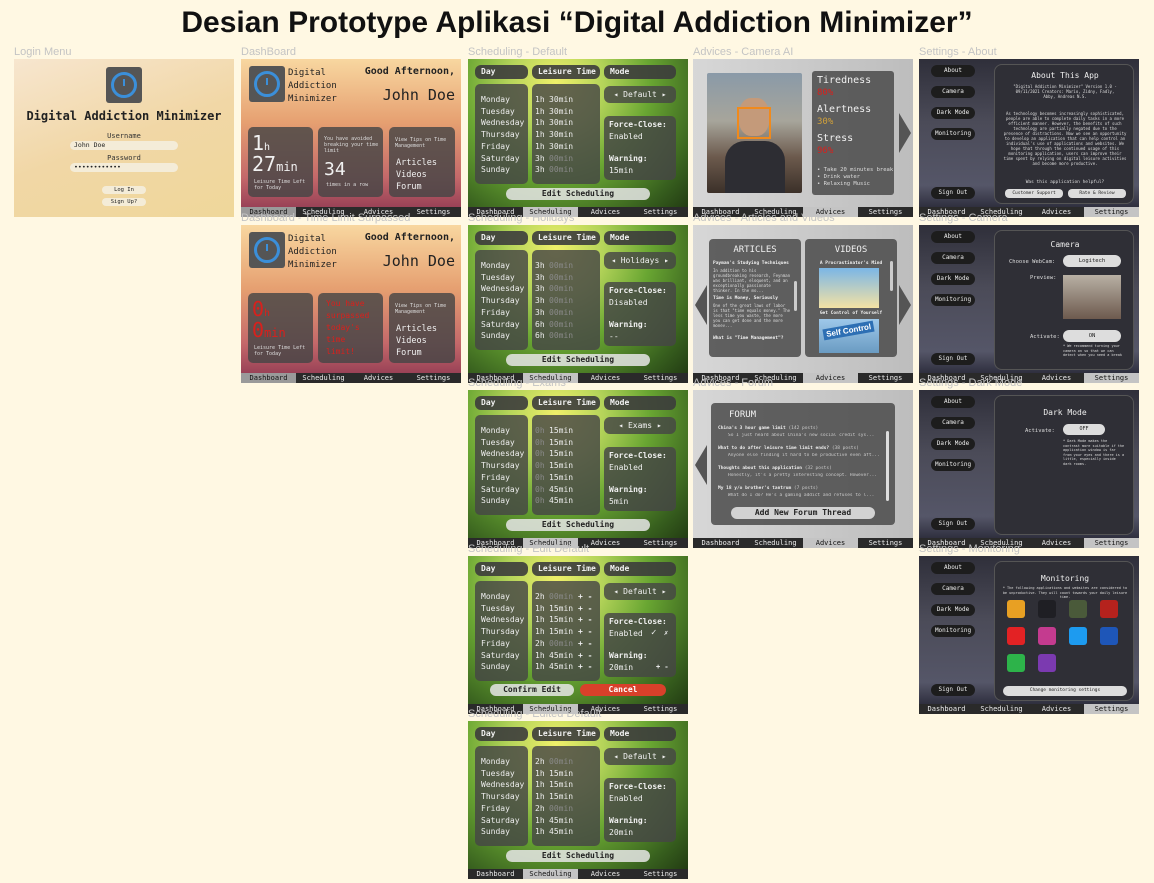 The width and height of the screenshot is (1154, 883). What do you see at coordinates (1084, 429) in the screenshot?
I see `dark-mode-toggle: OFF` at bounding box center [1084, 429].